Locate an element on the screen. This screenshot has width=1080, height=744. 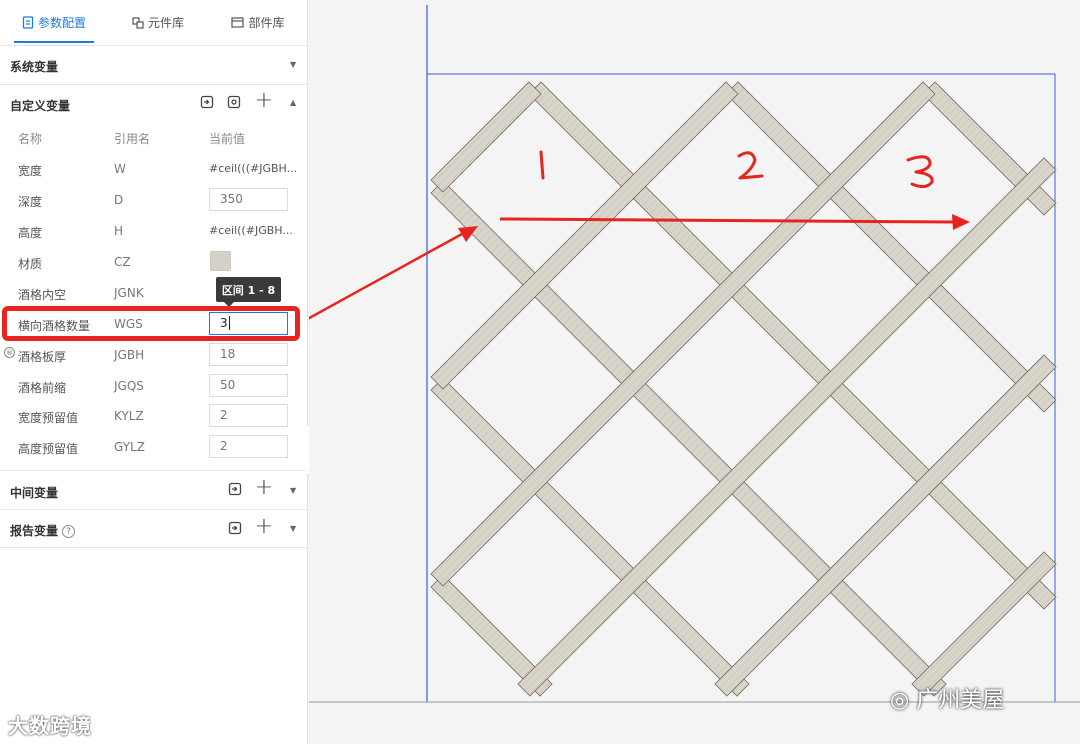
box-icon is located at coordinates (238, 22).